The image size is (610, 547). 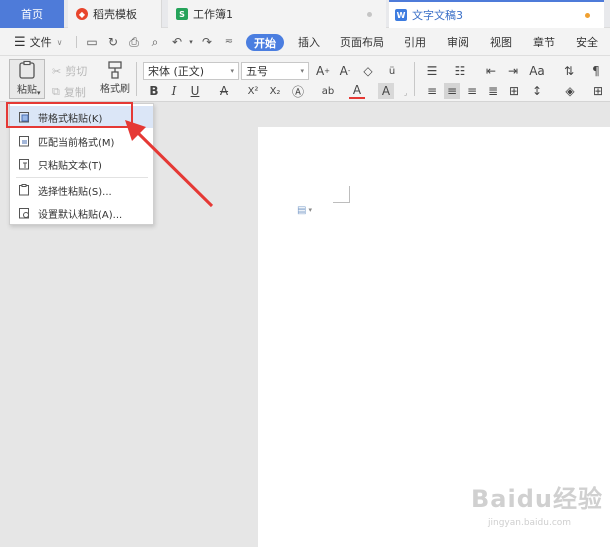 I want to click on arrow-shaft, so click(x=174, y=168).